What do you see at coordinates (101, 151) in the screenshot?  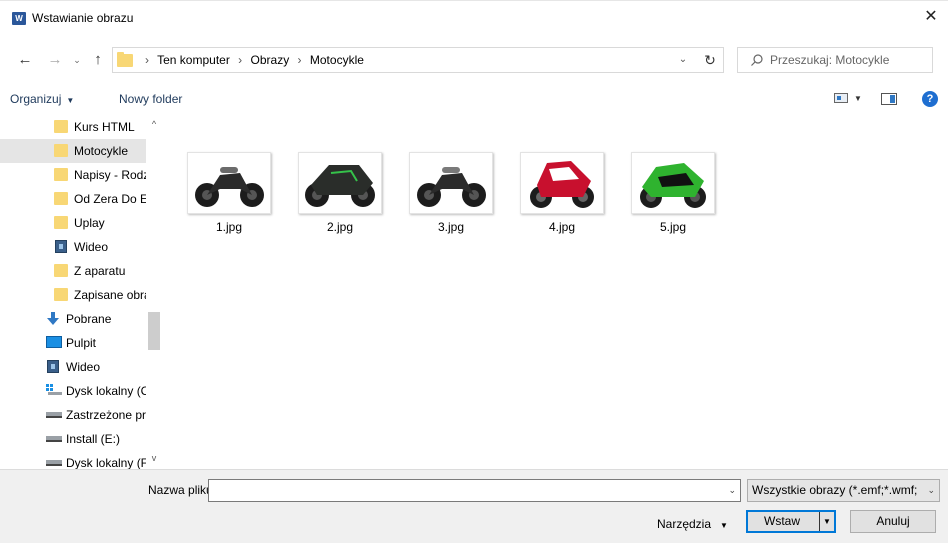 I see `sidebar-item-label: Motocykle` at bounding box center [101, 151].